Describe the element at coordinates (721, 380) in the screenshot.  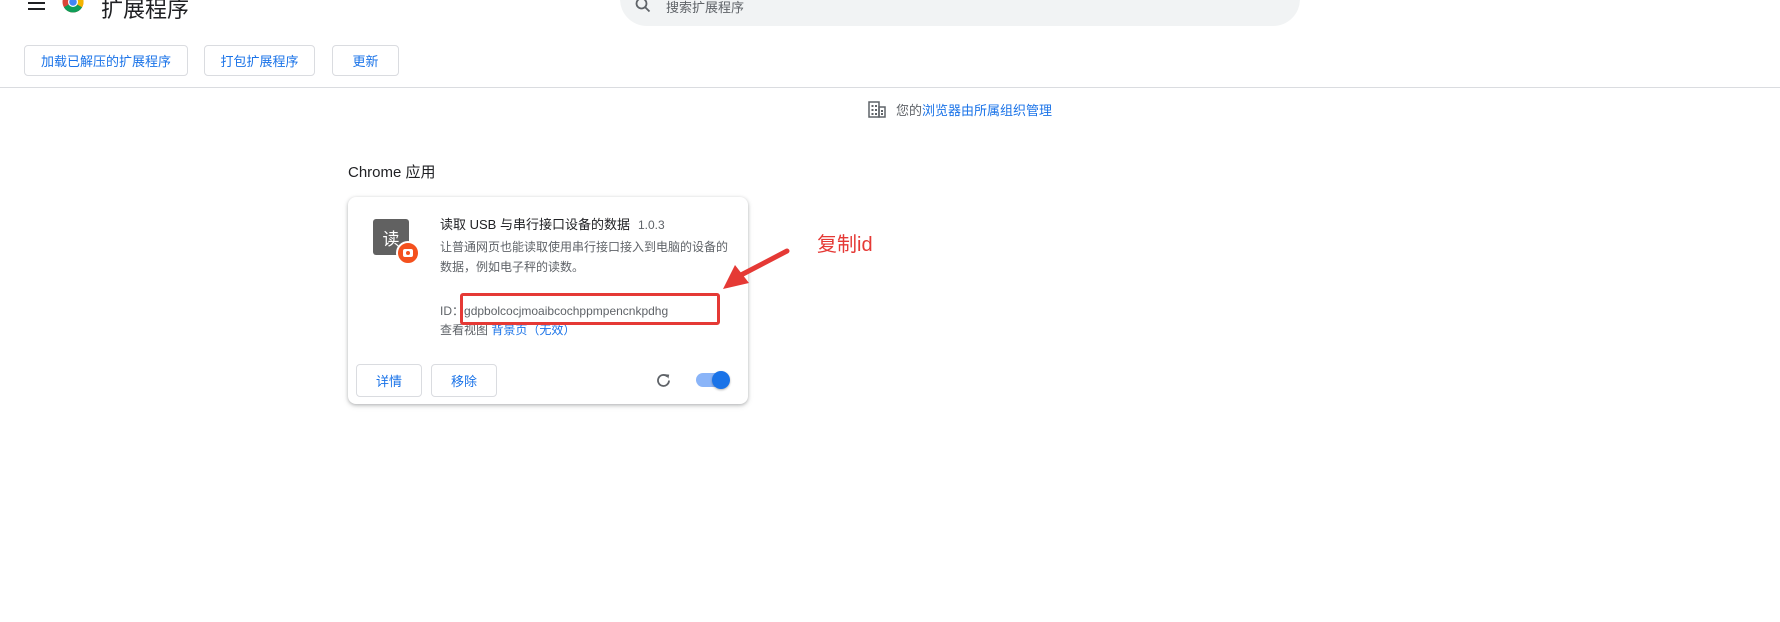
I see `toggle-knob` at that location.